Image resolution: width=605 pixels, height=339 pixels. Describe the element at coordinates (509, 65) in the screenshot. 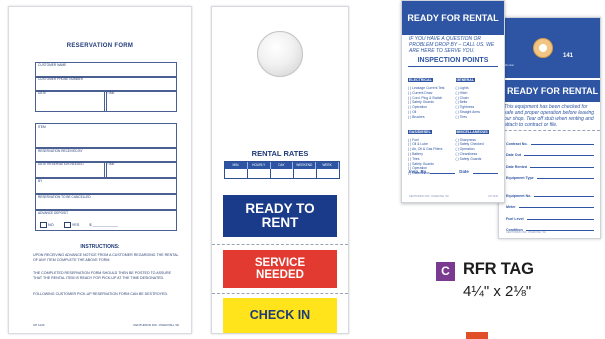

I see `stub-rental-label: Rental` at that location.